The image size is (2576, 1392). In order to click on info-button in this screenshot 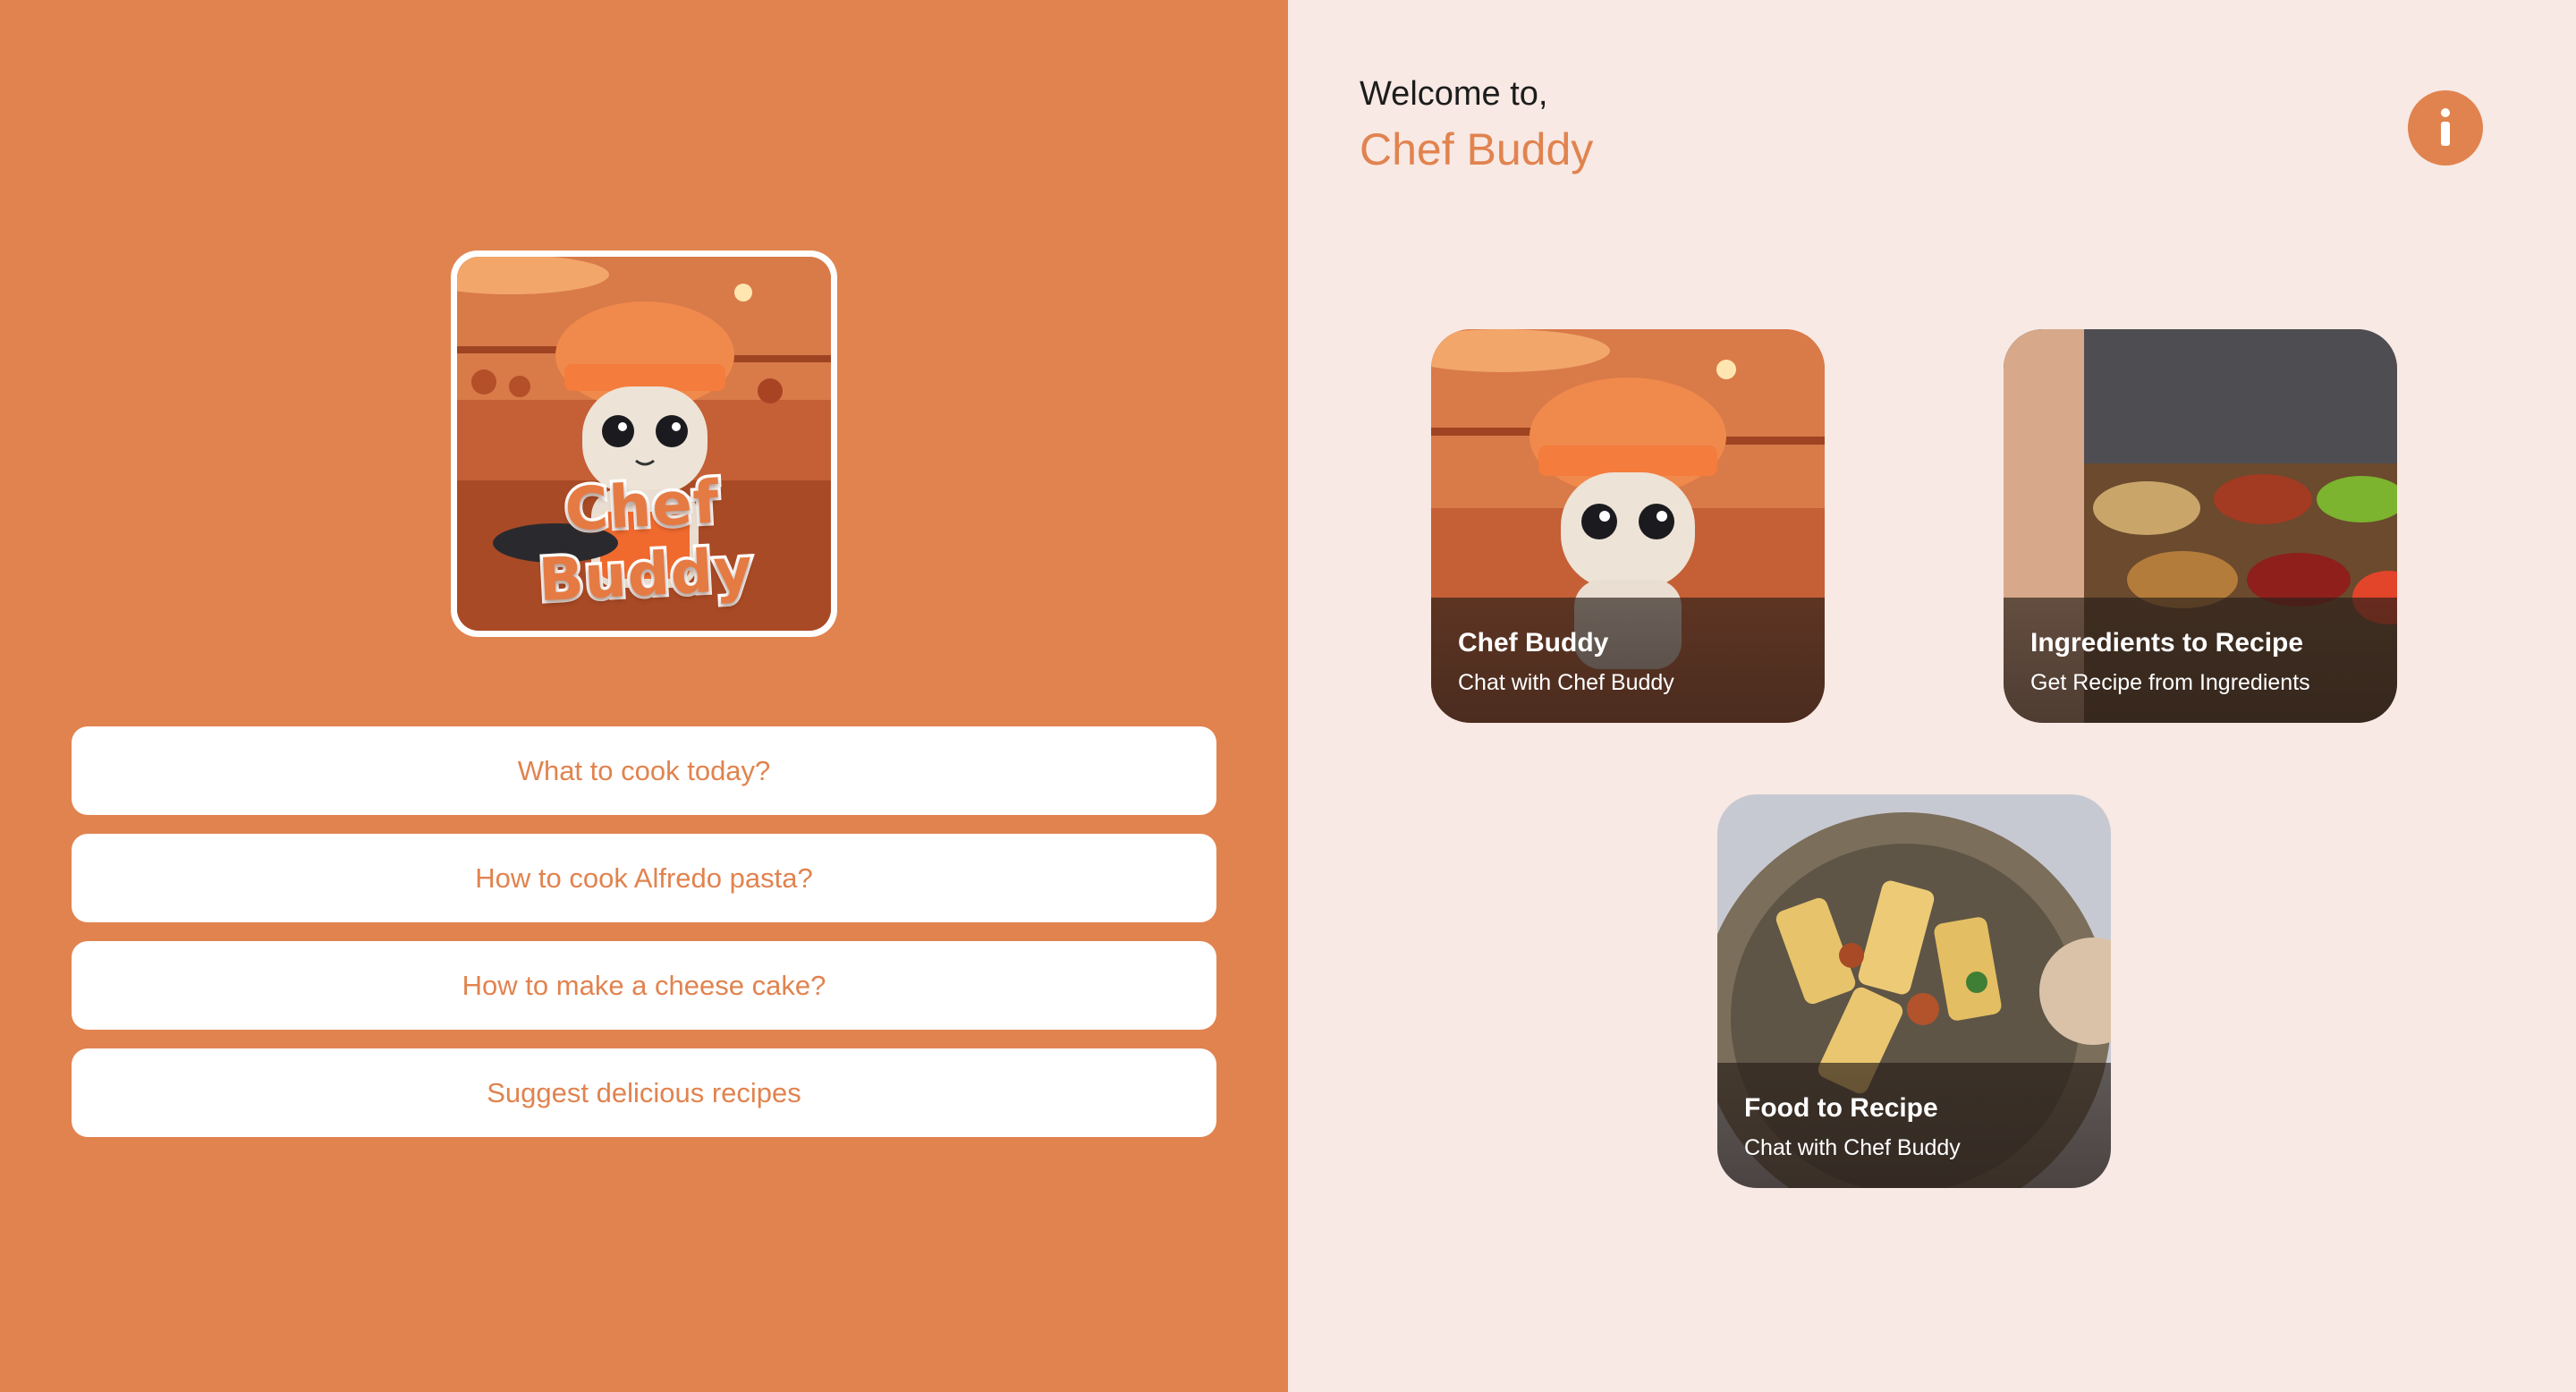, I will do `click(2445, 128)`.